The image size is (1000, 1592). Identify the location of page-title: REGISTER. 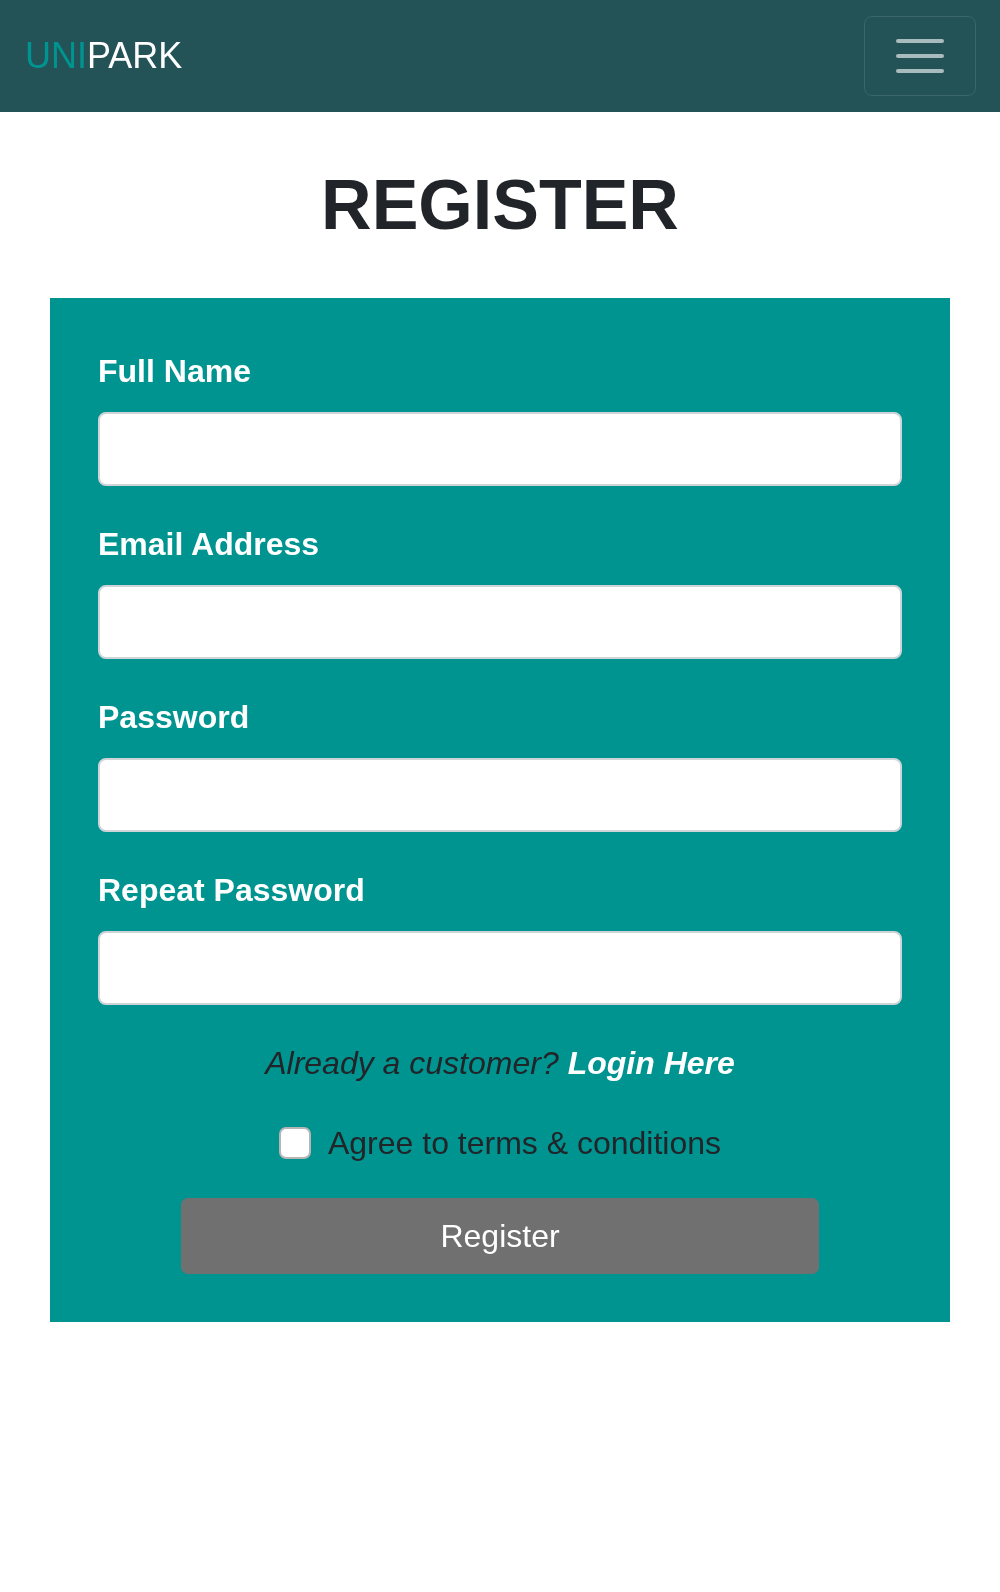
(500, 205).